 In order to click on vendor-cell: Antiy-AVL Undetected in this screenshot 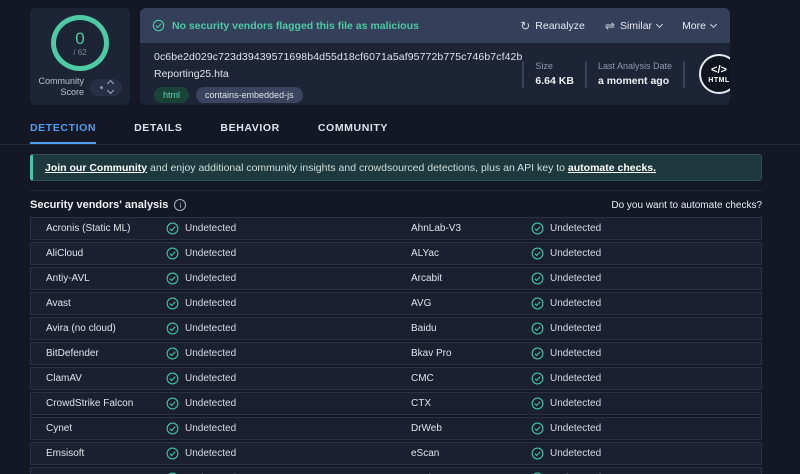, I will do `click(213, 278)`.